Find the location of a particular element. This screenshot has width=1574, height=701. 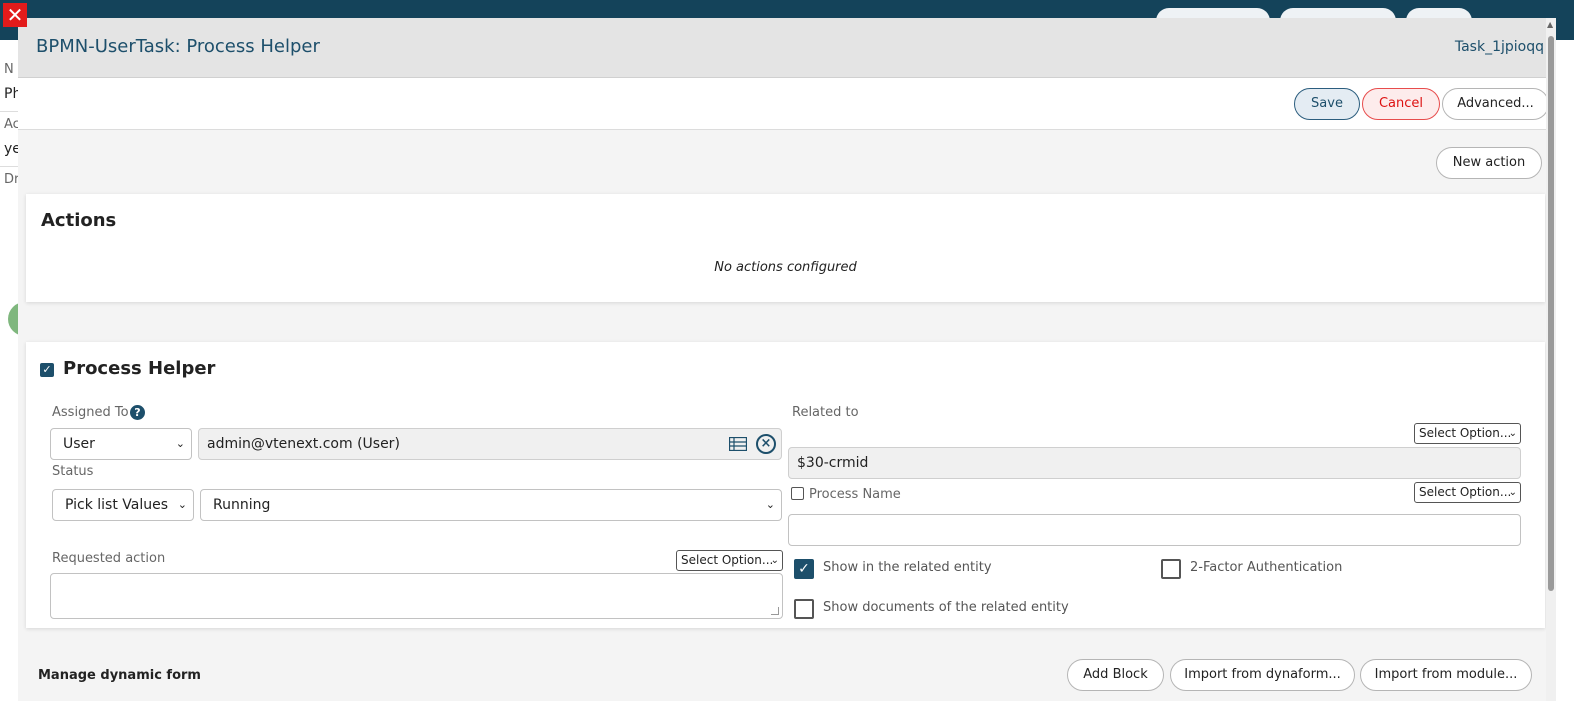

requested-action-textarea is located at coordinates (416, 596).